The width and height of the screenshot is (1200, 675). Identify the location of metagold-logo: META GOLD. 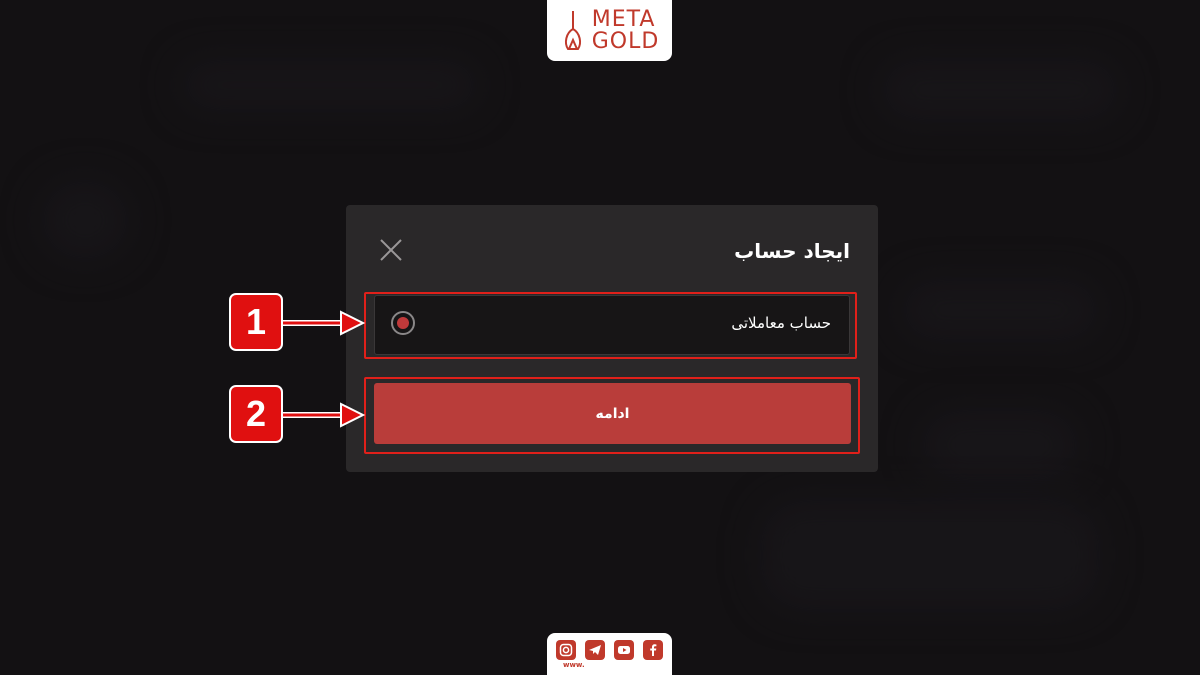
(609, 30).